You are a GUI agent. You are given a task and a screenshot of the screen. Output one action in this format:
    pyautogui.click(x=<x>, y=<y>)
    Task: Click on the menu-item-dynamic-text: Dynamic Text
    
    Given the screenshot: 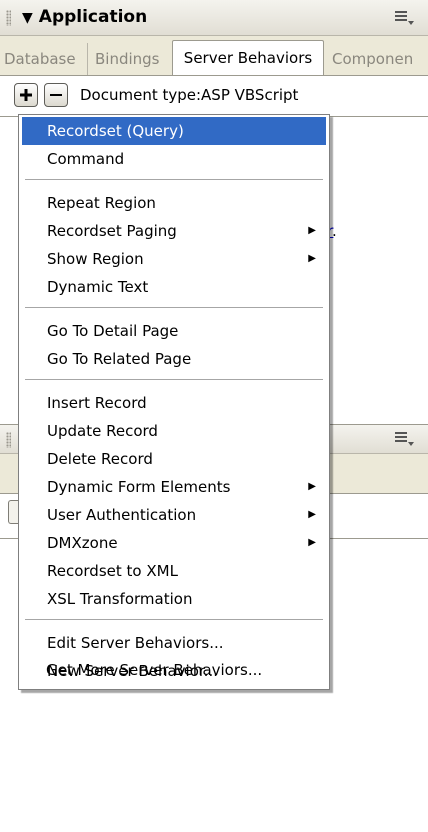 What is the action you would take?
    pyautogui.click(x=174, y=287)
    